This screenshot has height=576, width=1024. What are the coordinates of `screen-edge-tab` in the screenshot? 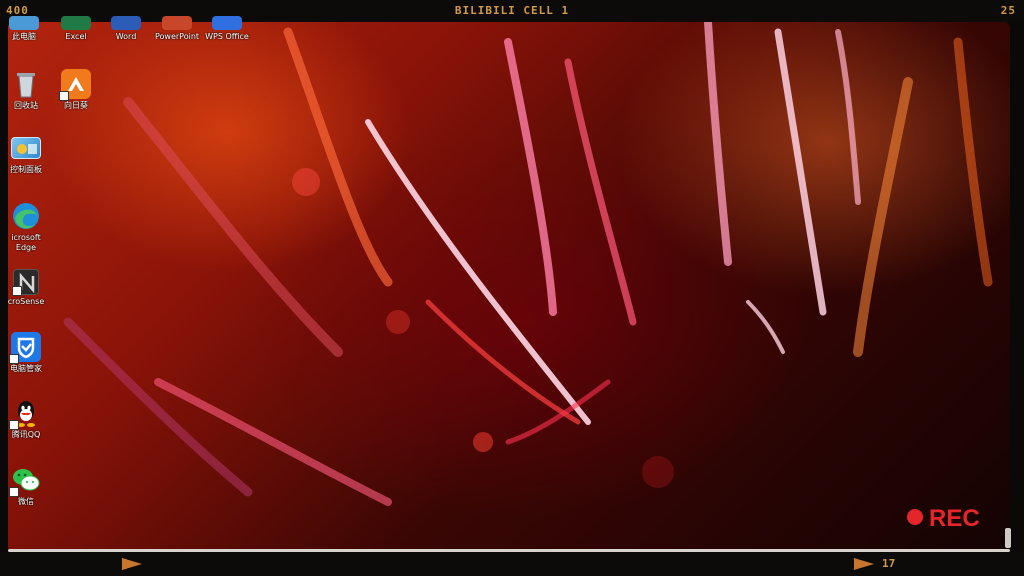 It's located at (1008, 538).